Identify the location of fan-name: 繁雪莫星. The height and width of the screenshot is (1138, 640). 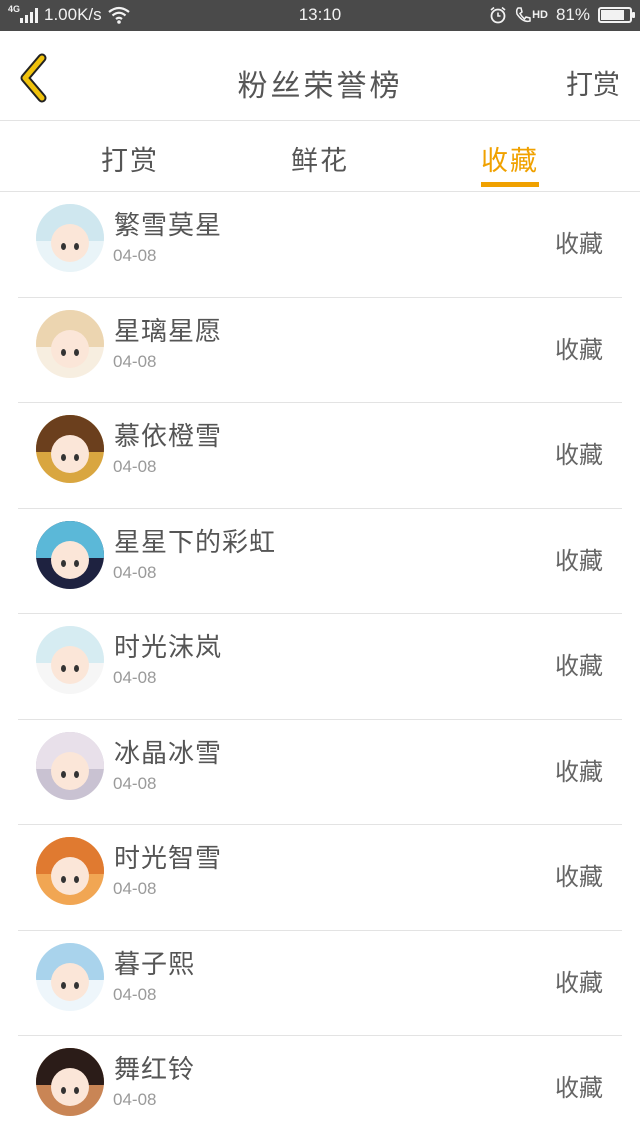
(168, 226).